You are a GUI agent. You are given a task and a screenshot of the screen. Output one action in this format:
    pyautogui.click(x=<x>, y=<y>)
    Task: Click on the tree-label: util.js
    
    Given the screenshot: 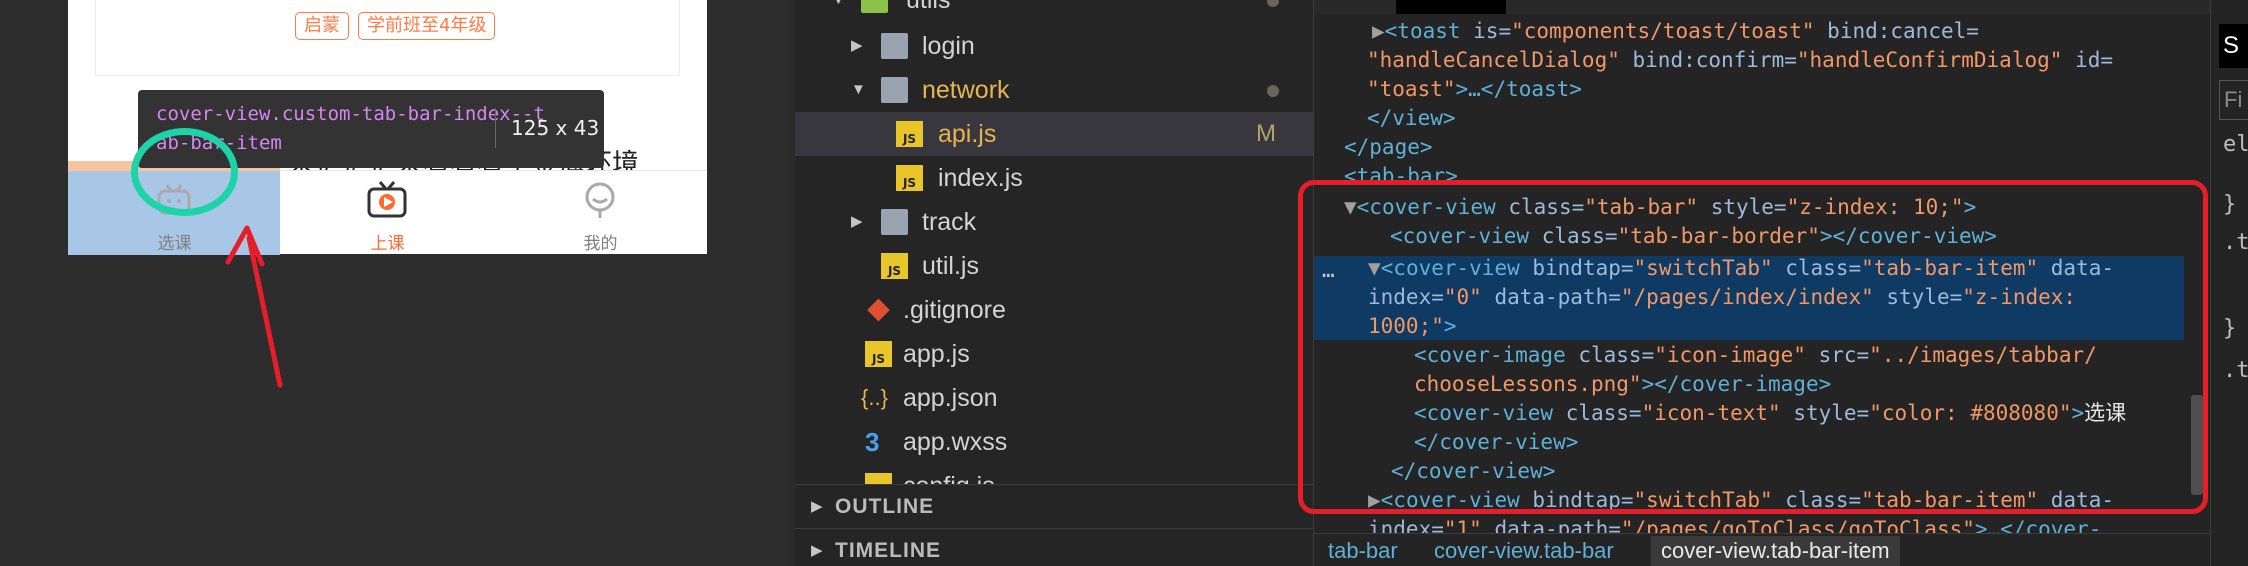 What is the action you would take?
    pyautogui.click(x=950, y=266)
    